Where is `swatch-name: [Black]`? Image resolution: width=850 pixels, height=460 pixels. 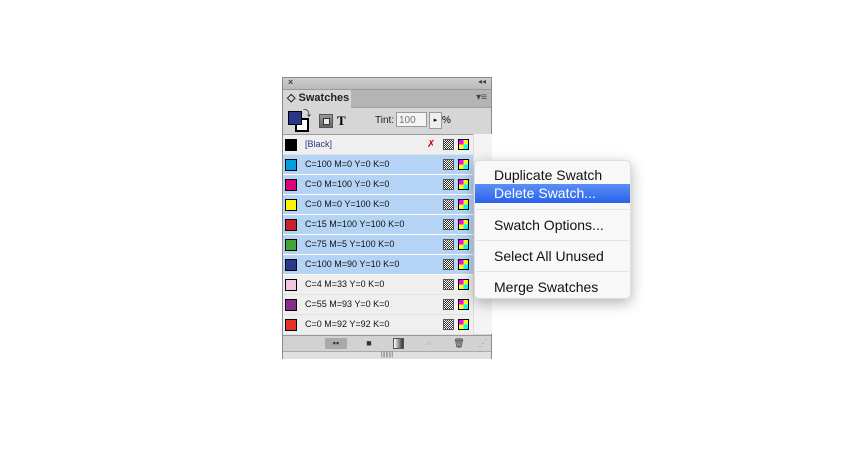 swatch-name: [Black] is located at coordinates (319, 144).